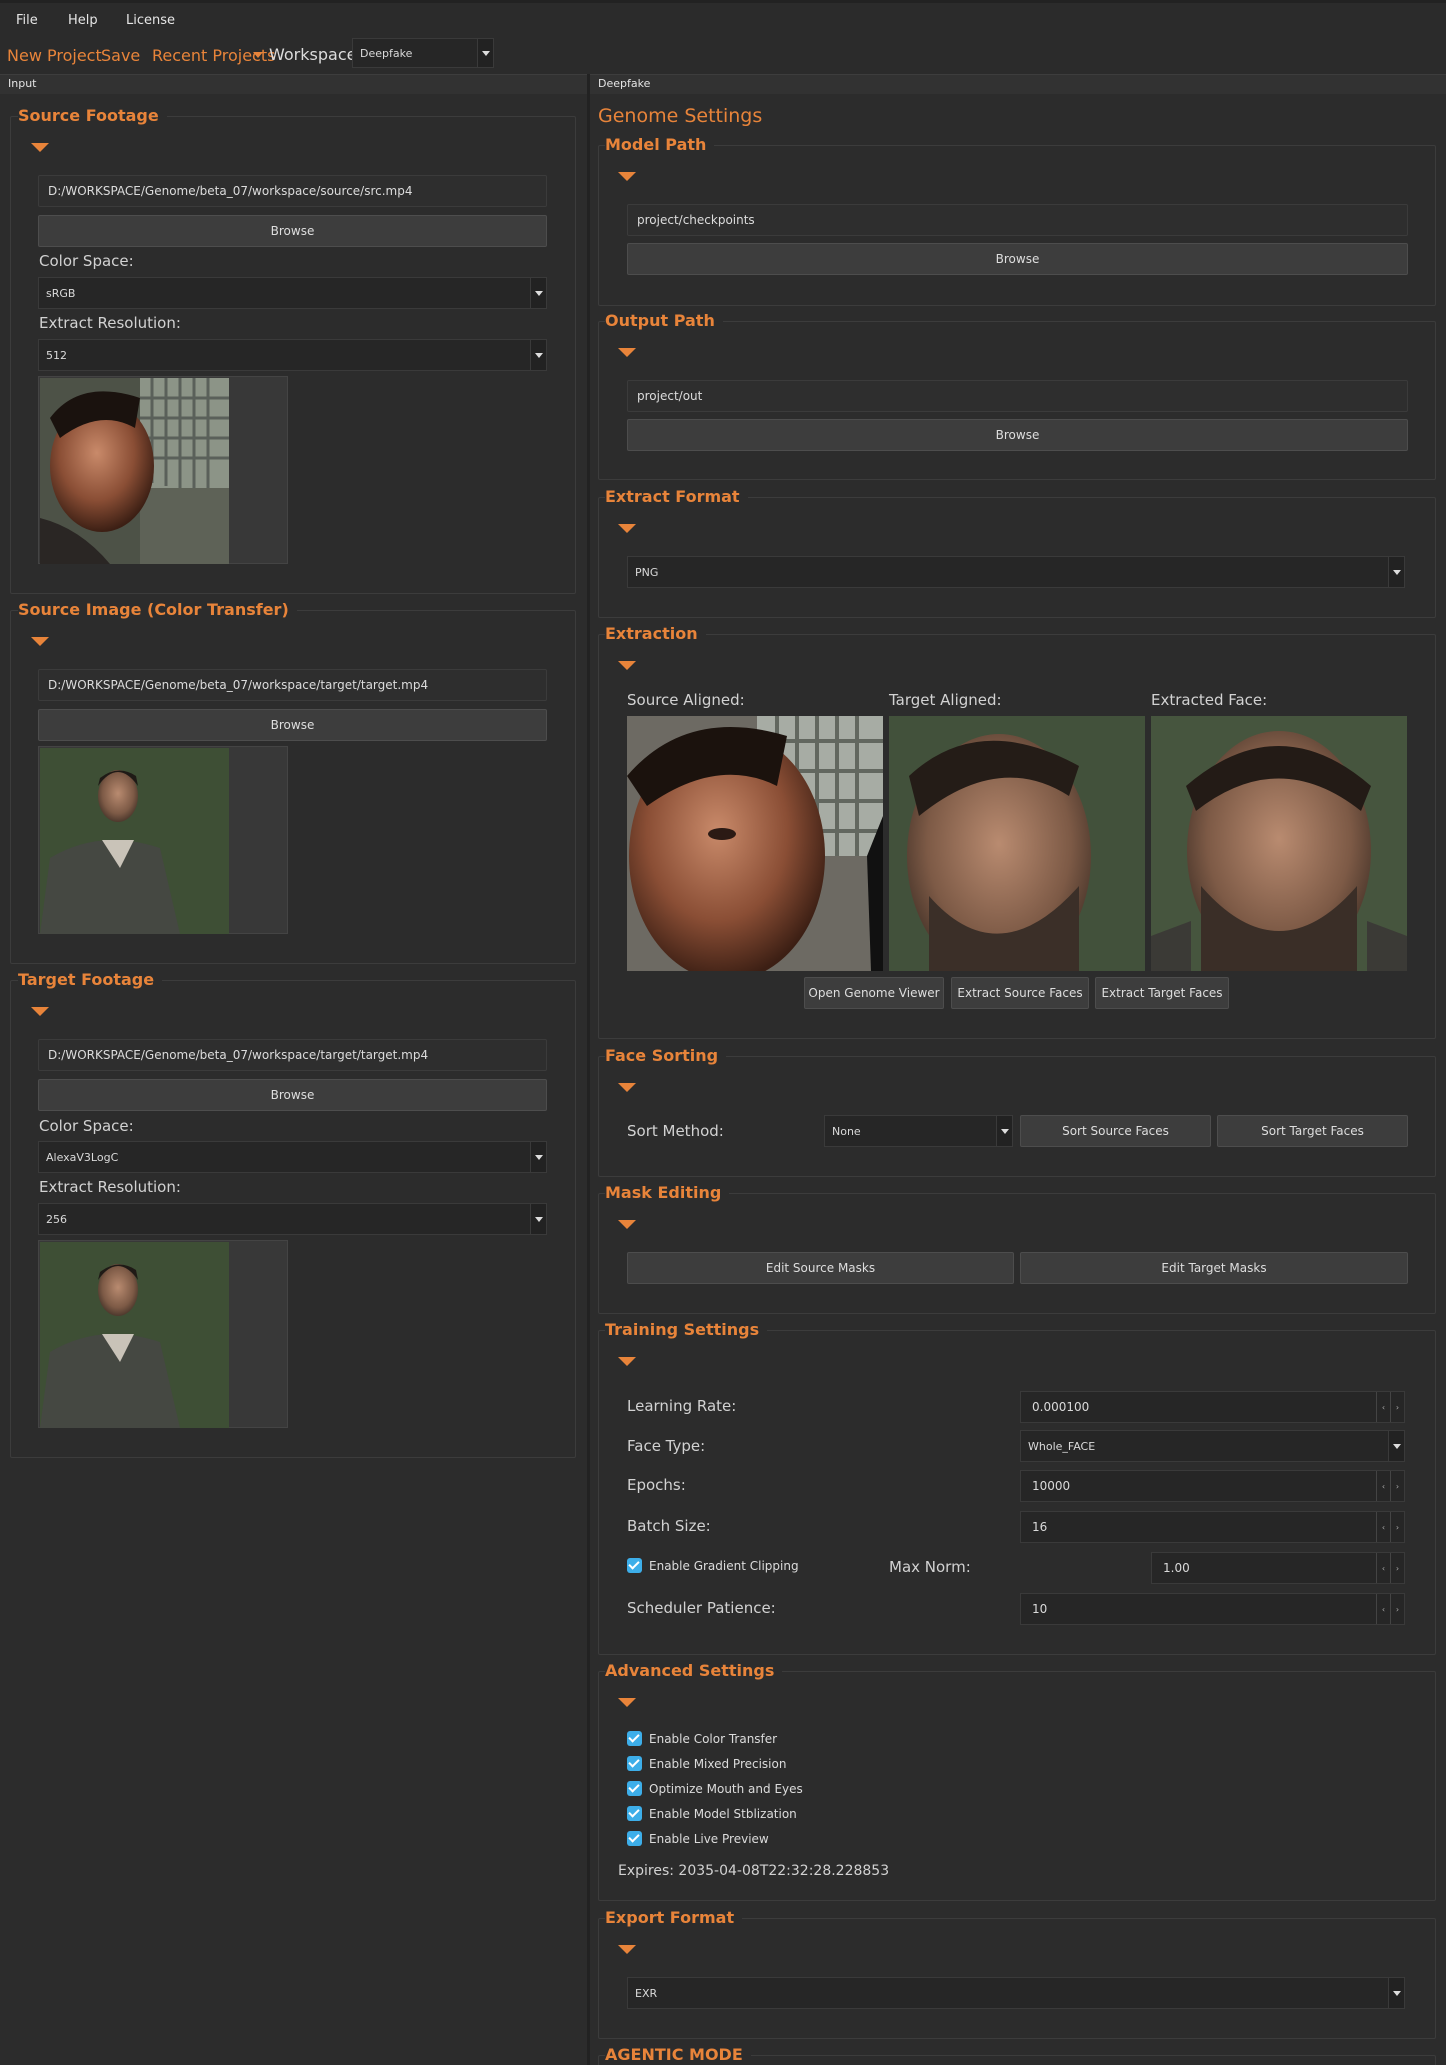 Image resolution: width=1446 pixels, height=2065 pixels. What do you see at coordinates (134, 471) in the screenshot?
I see `source-footage-thumbnail` at bounding box center [134, 471].